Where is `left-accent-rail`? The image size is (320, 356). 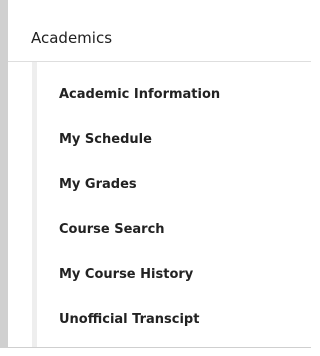 left-accent-rail is located at coordinates (4, 174).